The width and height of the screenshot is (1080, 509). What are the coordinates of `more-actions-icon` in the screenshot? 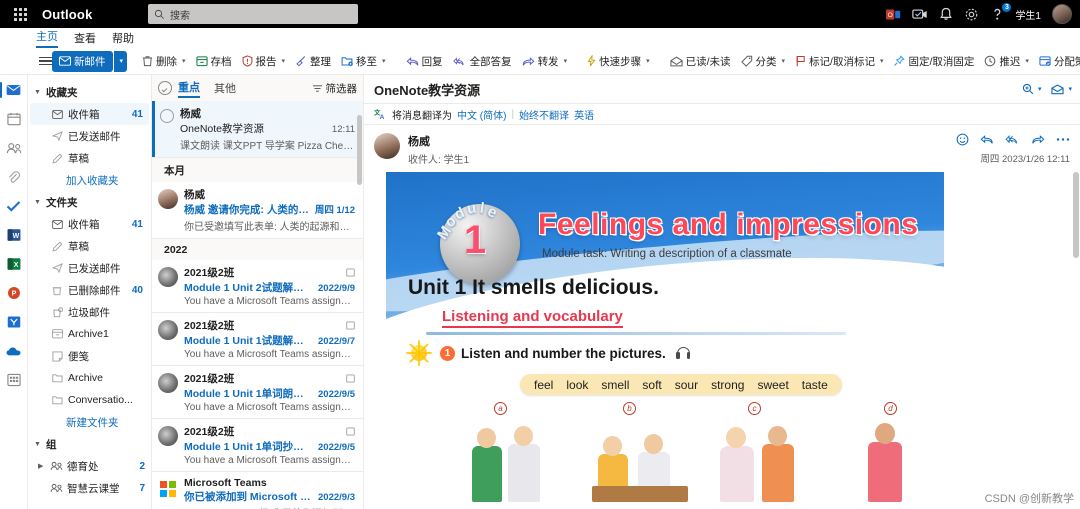 It's located at (1063, 139).